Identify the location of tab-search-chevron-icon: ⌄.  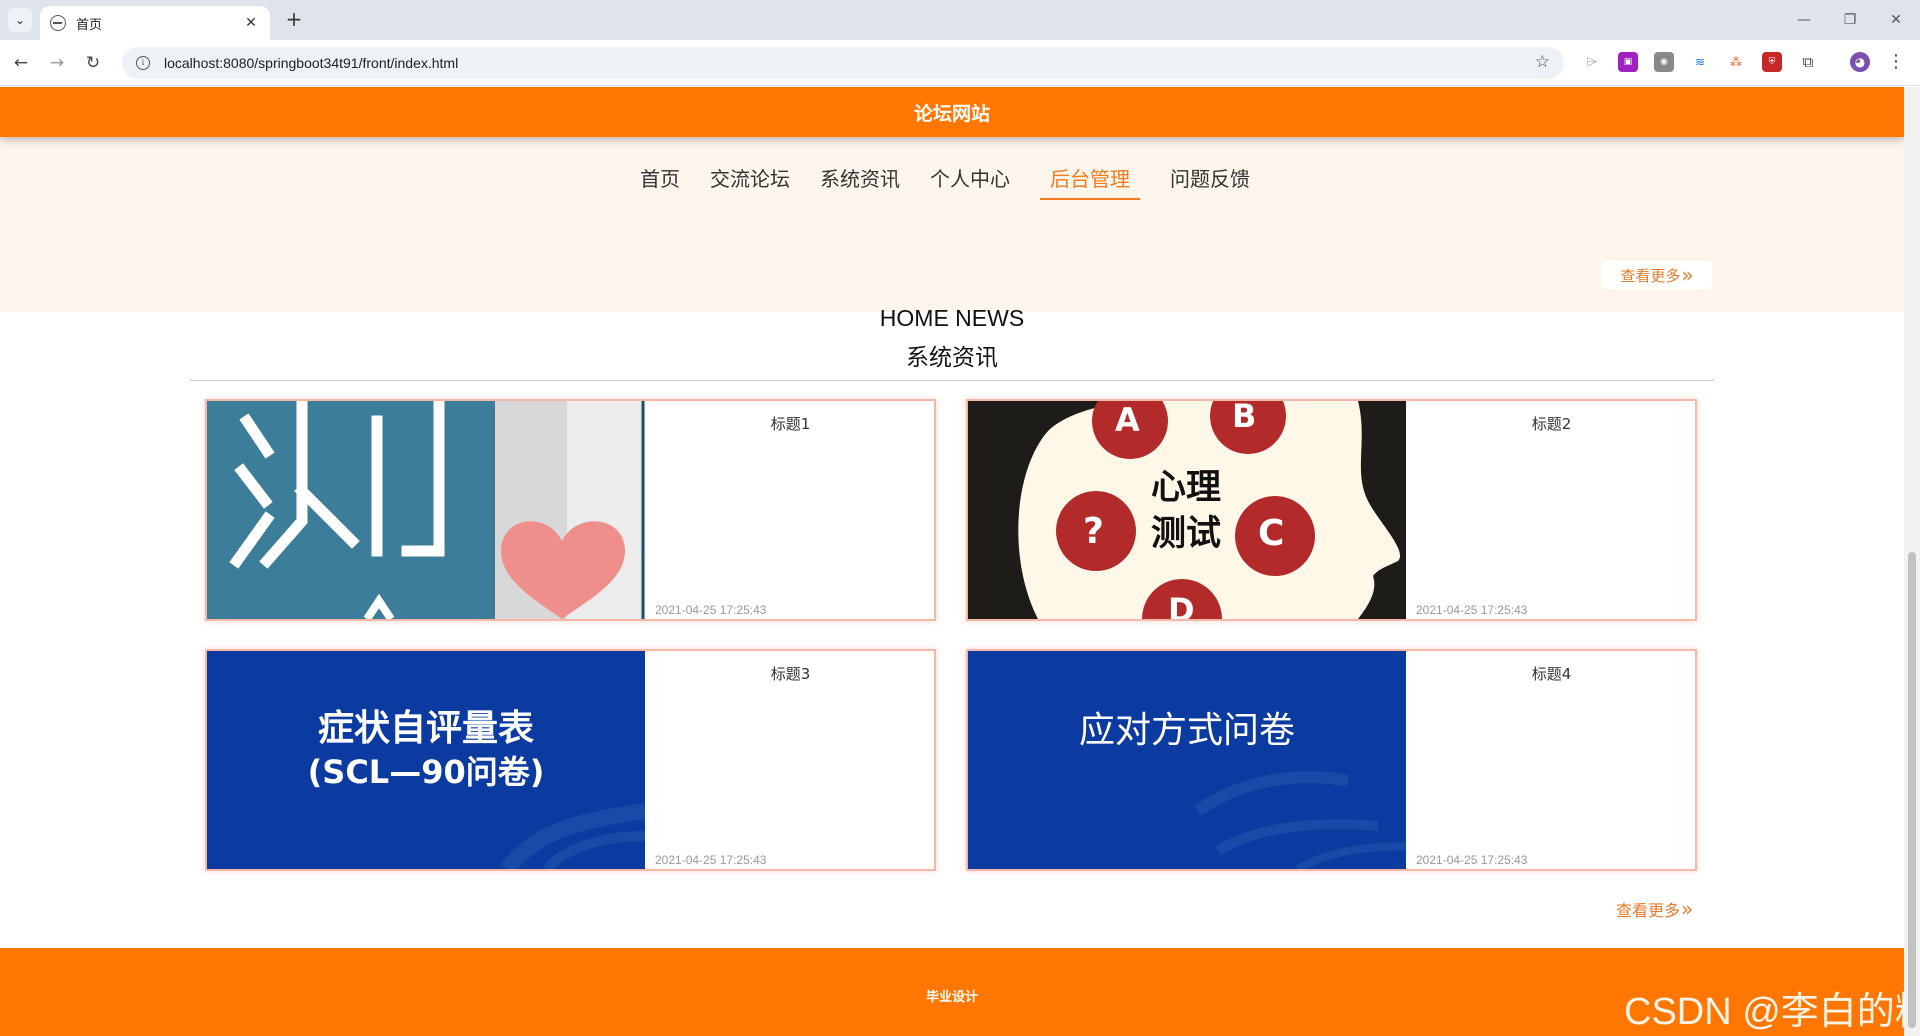
(20, 20).